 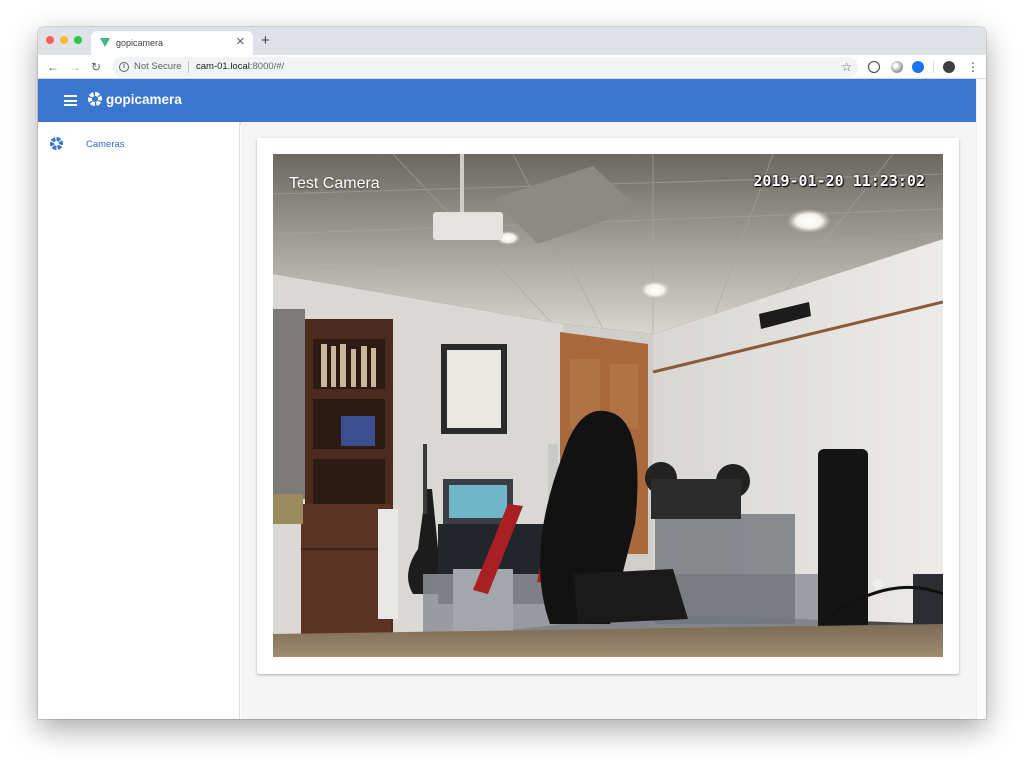 I want to click on vue-logo-icon, so click(x=105, y=42).